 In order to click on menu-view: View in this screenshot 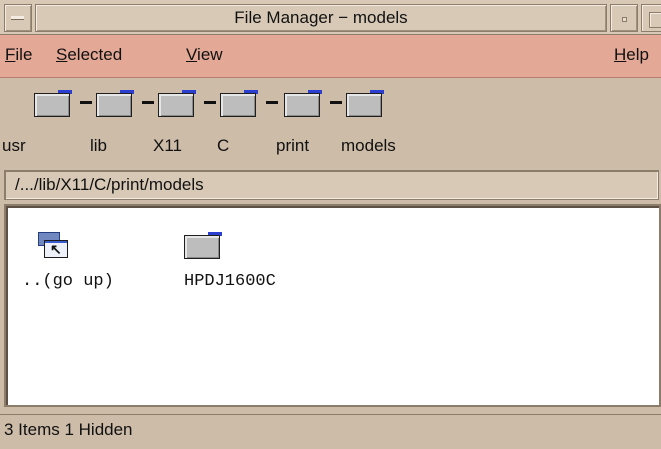, I will do `click(204, 55)`.